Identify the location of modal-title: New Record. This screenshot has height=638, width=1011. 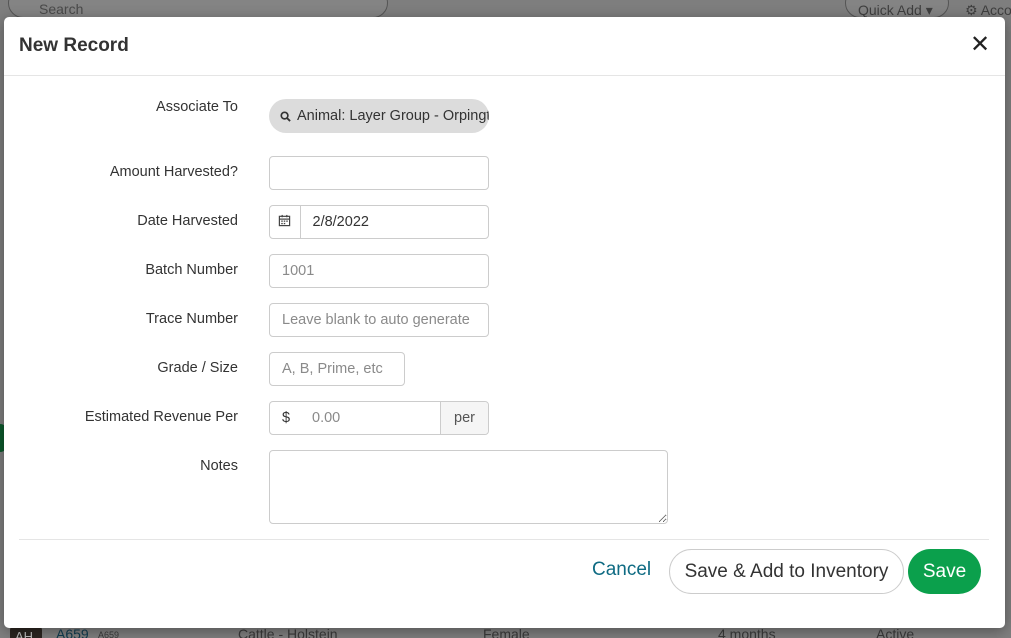
(74, 45).